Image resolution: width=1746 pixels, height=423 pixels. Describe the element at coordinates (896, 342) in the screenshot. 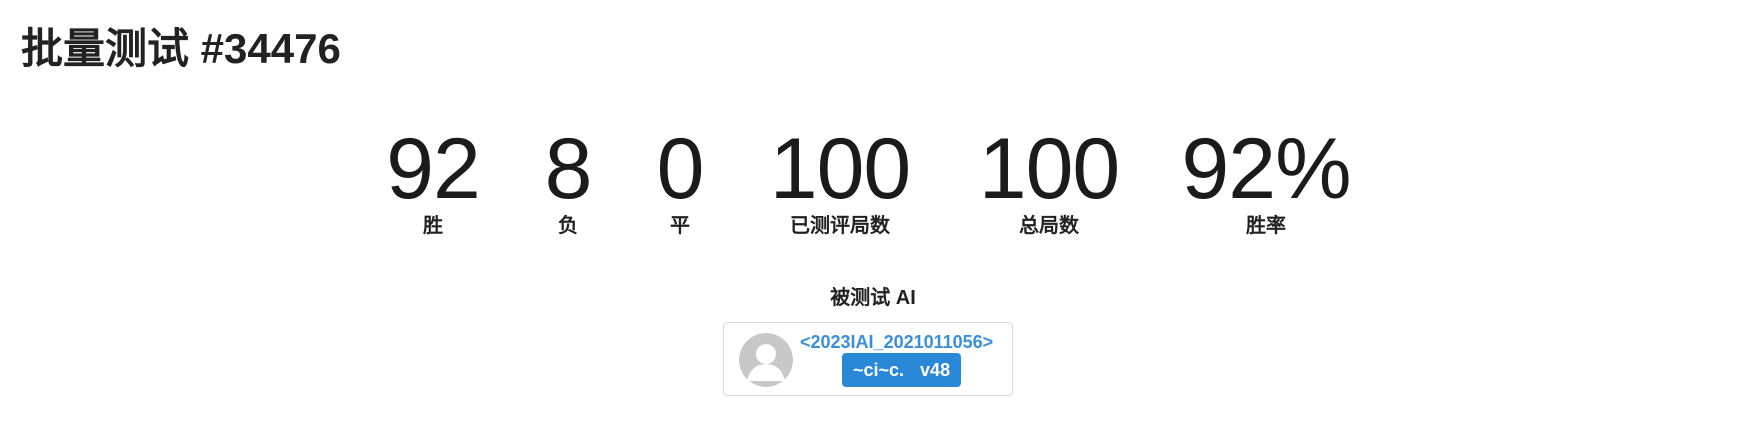

I see `ai-name-link: <2023IAI_2021011056>` at that location.